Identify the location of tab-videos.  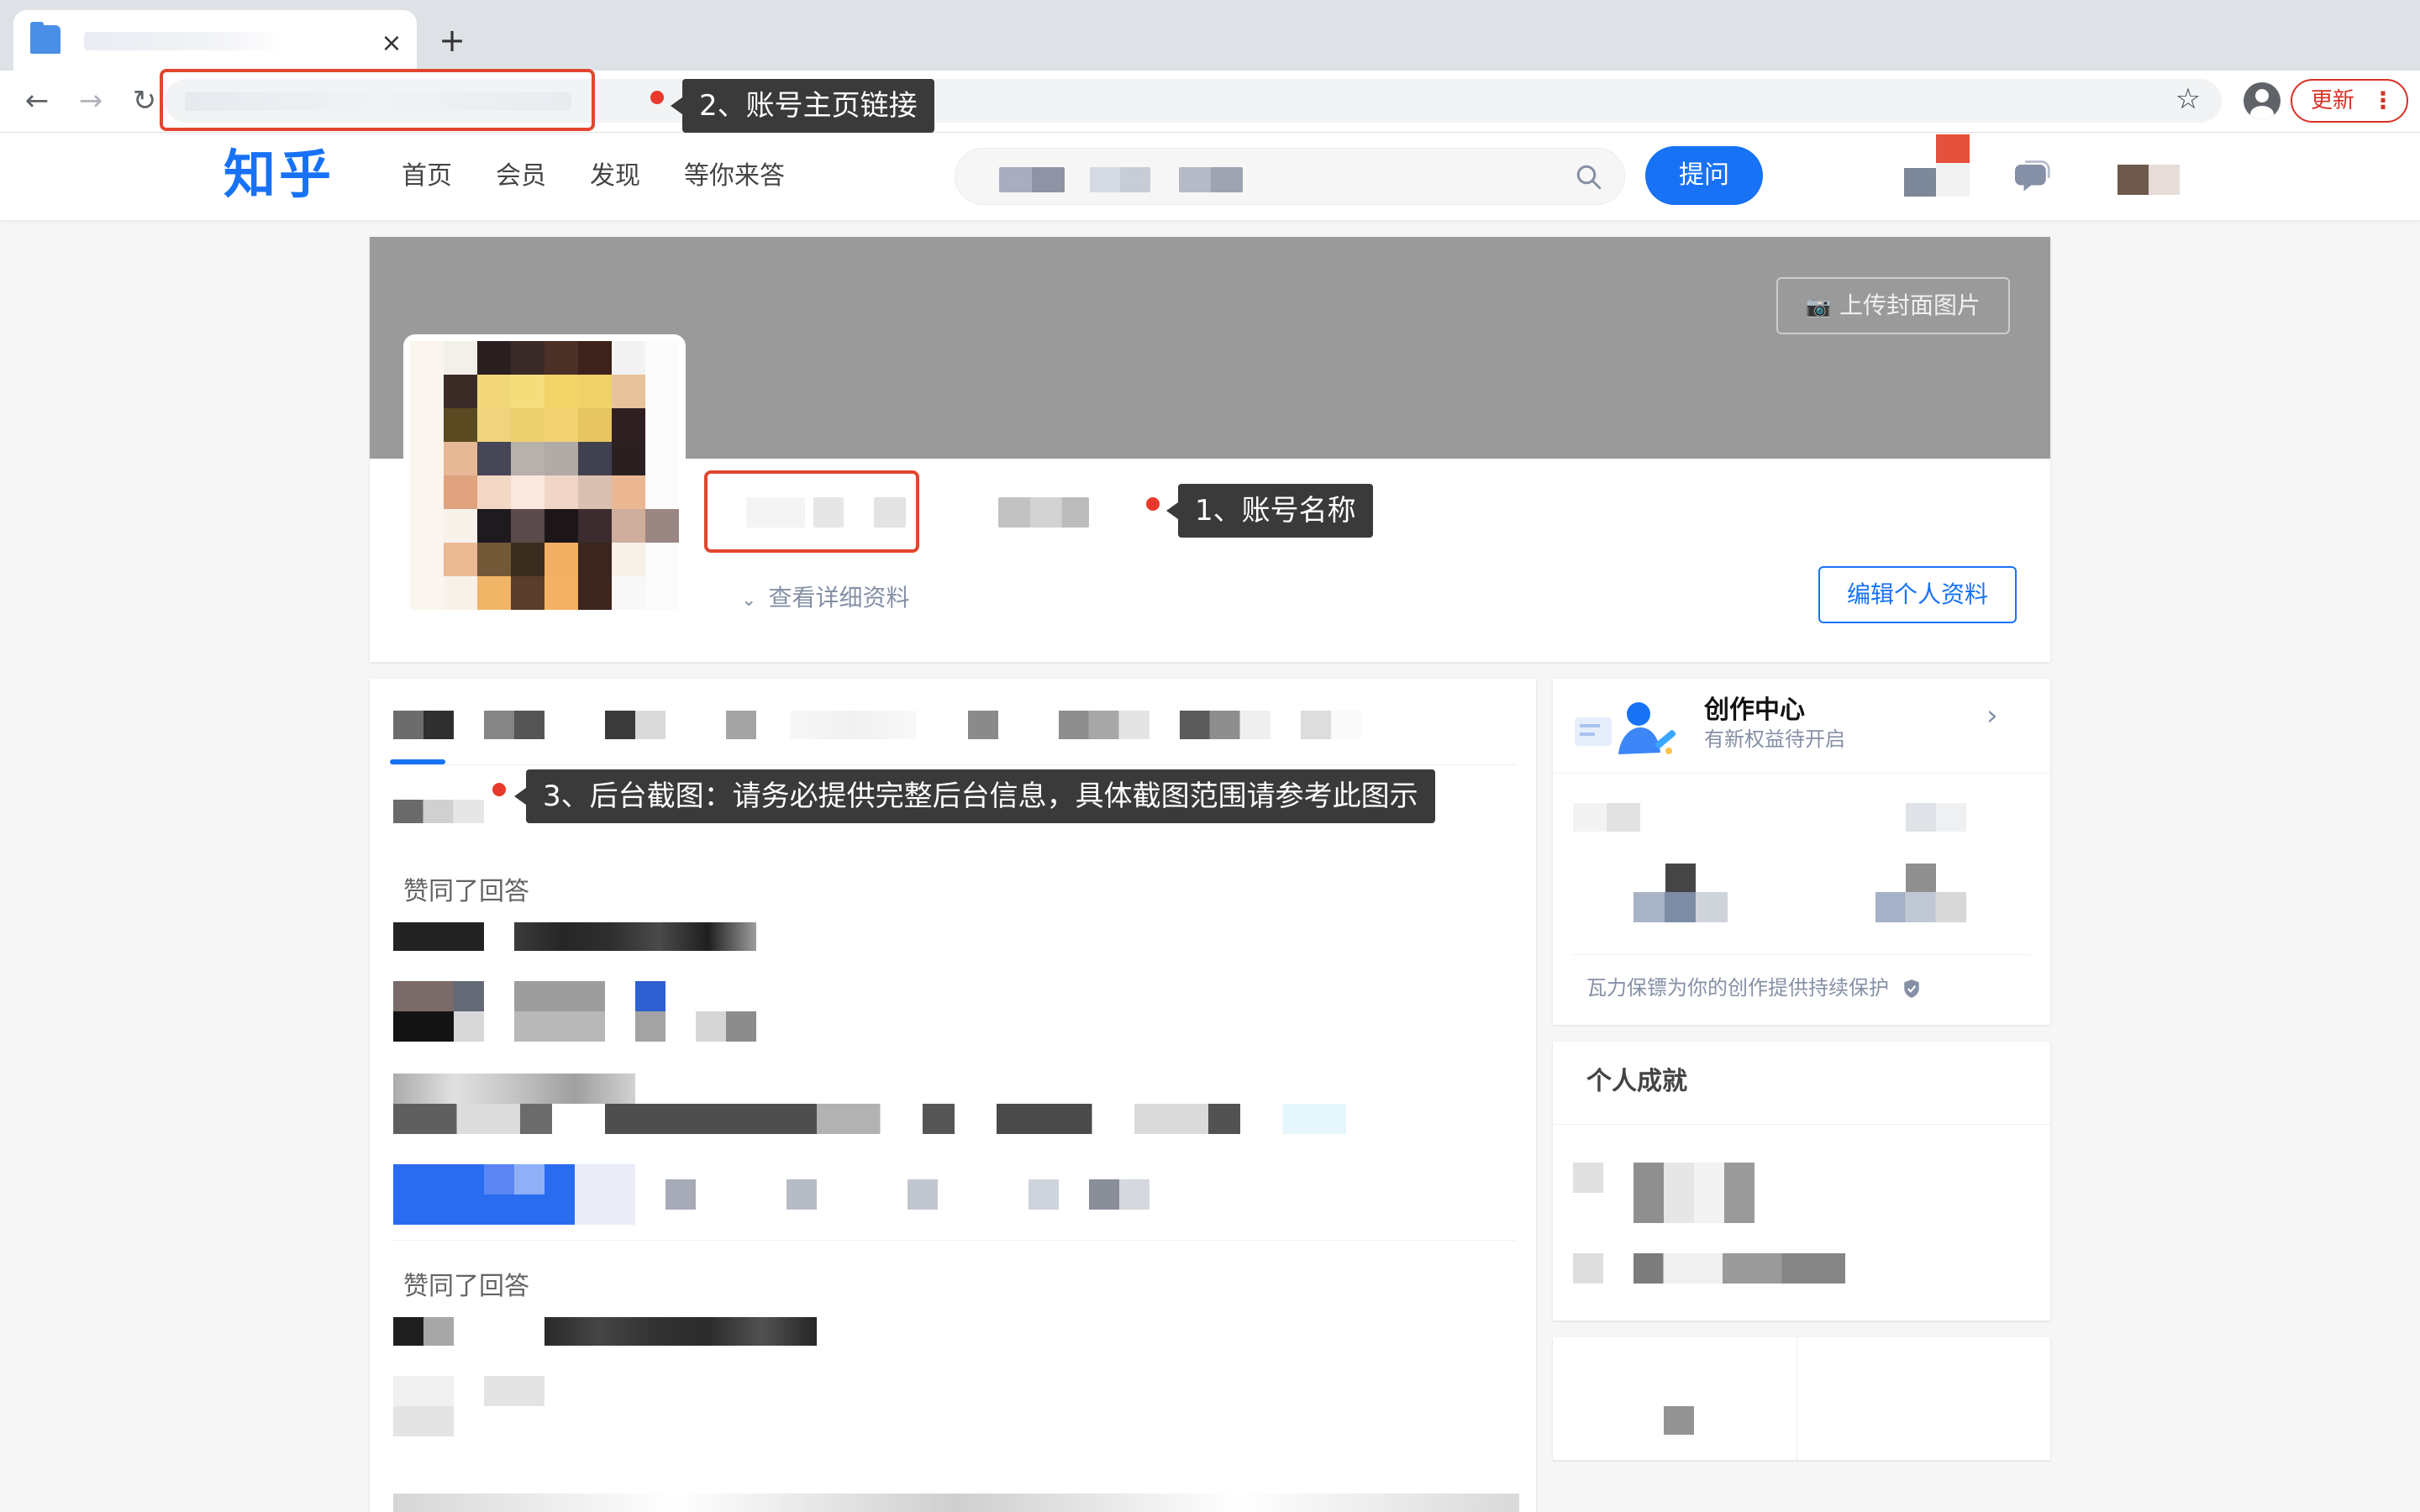
(635, 725).